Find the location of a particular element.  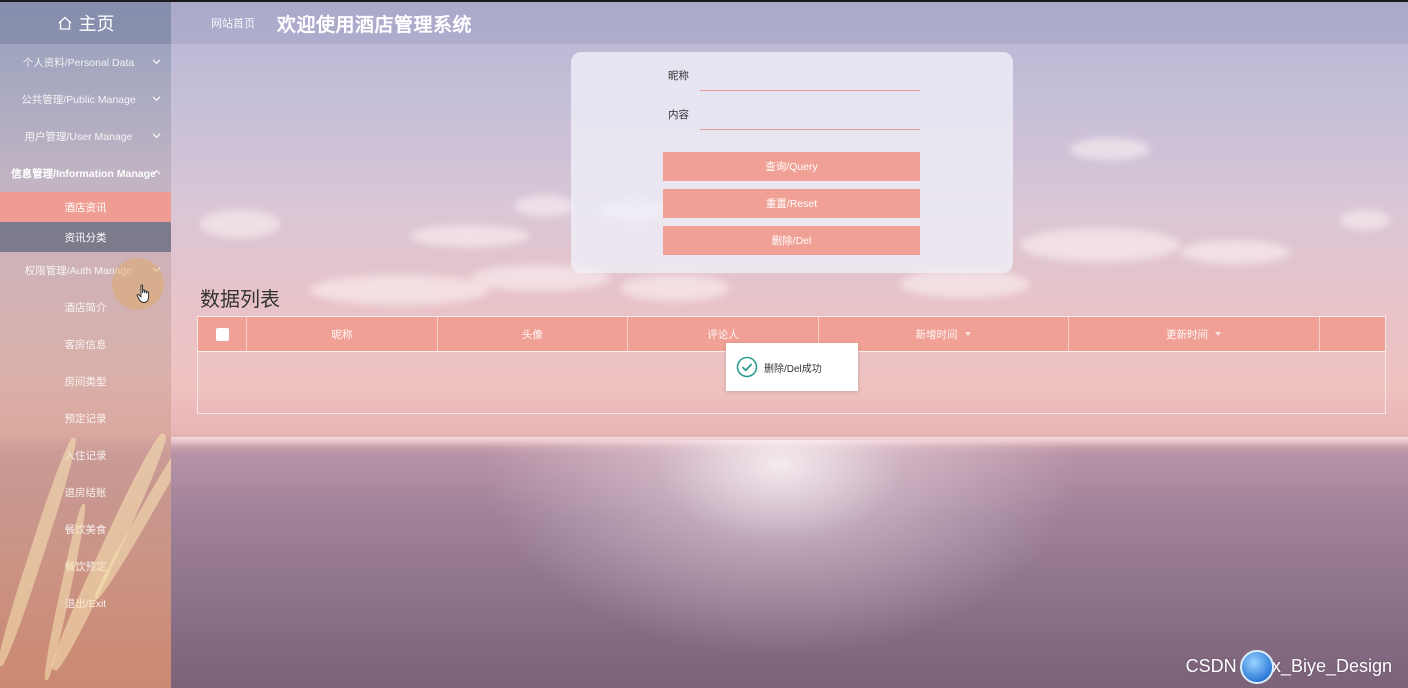

sidebar-item-booking-records: 预定记录 is located at coordinates (85, 418).